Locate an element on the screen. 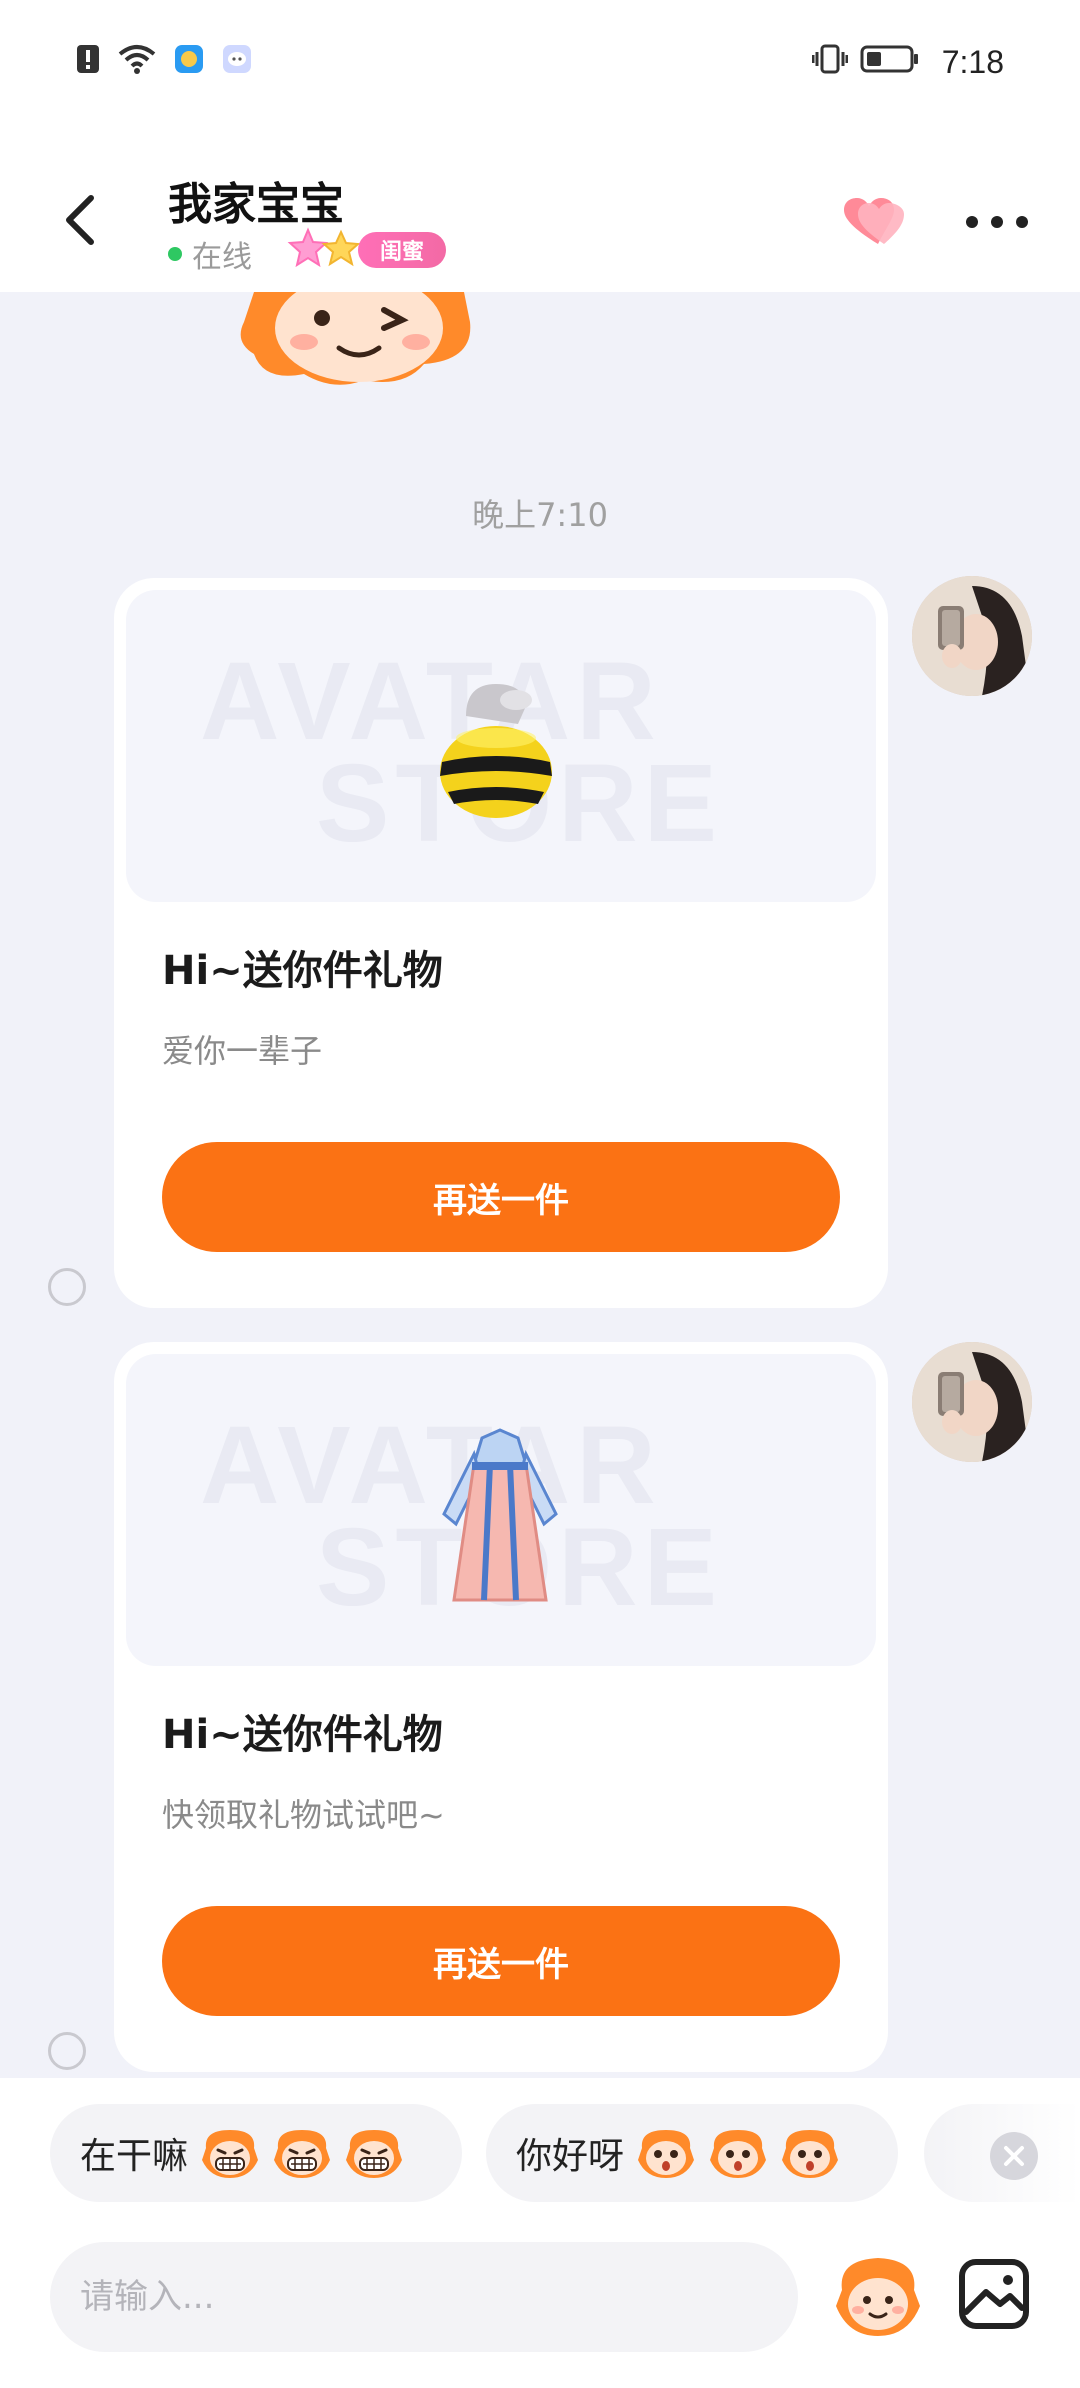 The width and height of the screenshot is (1080, 2388). bee-bag-icon is located at coordinates (496, 751).